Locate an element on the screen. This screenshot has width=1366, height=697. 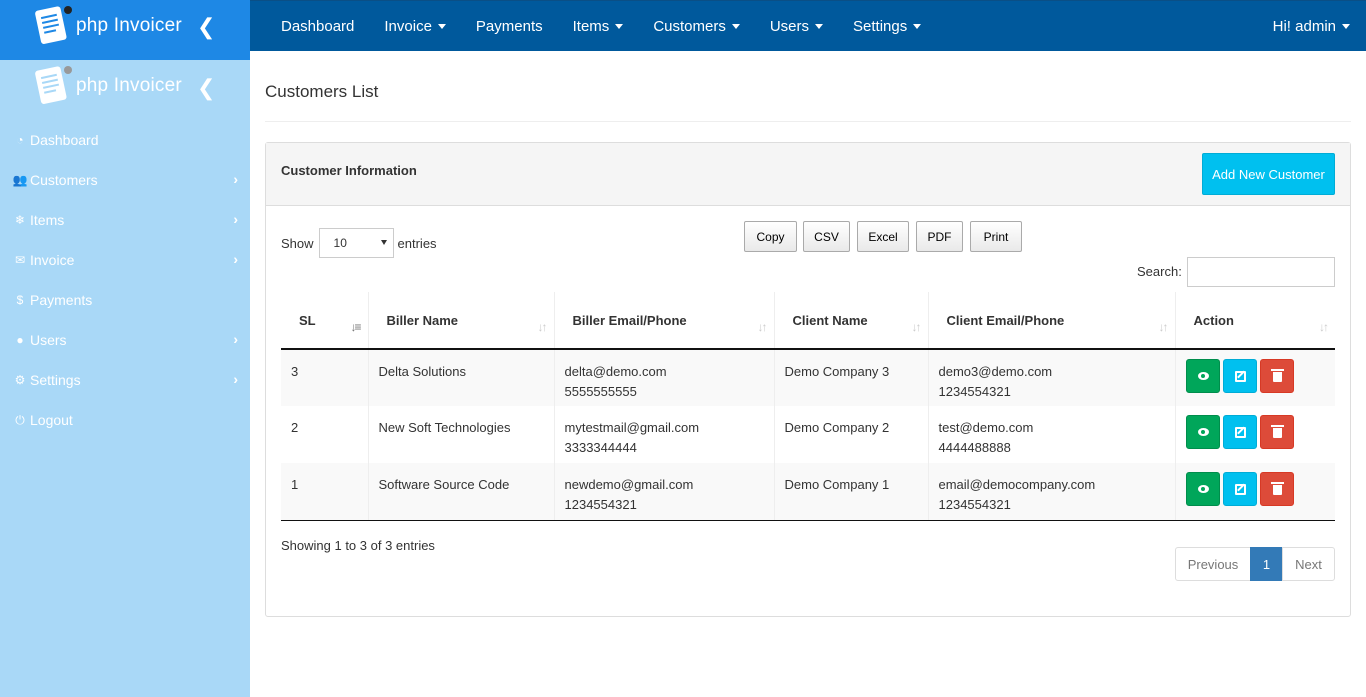
topnav-label: Items is located at coordinates (591, 26).